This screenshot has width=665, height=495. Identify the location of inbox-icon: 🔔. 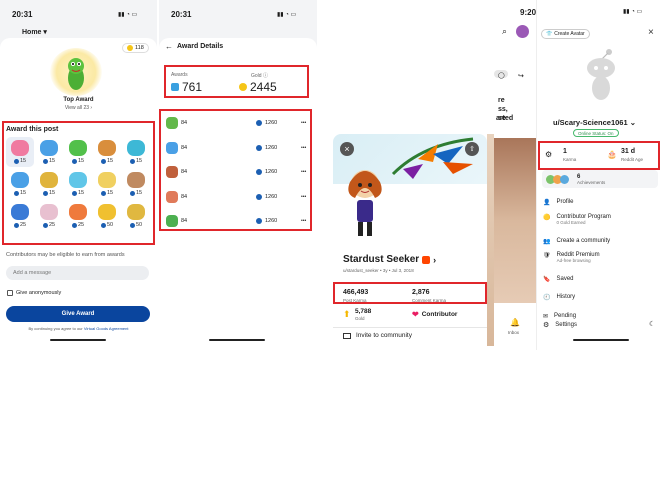
(515, 322).